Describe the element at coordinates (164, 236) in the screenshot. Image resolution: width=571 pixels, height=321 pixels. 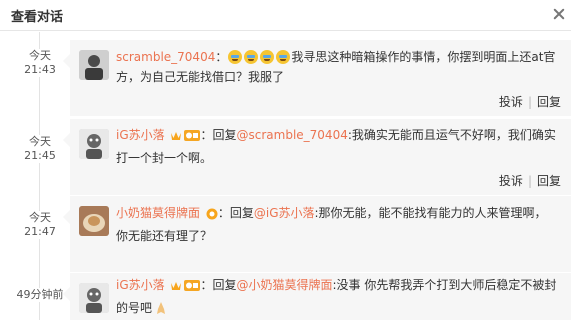
I see `comment-body-line2: 你无能还有理了？` at that location.